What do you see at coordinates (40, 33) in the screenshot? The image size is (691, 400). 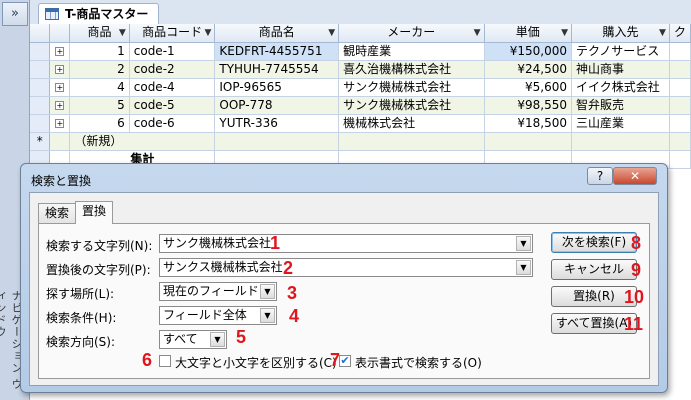 I see `select-all-cell` at bounding box center [40, 33].